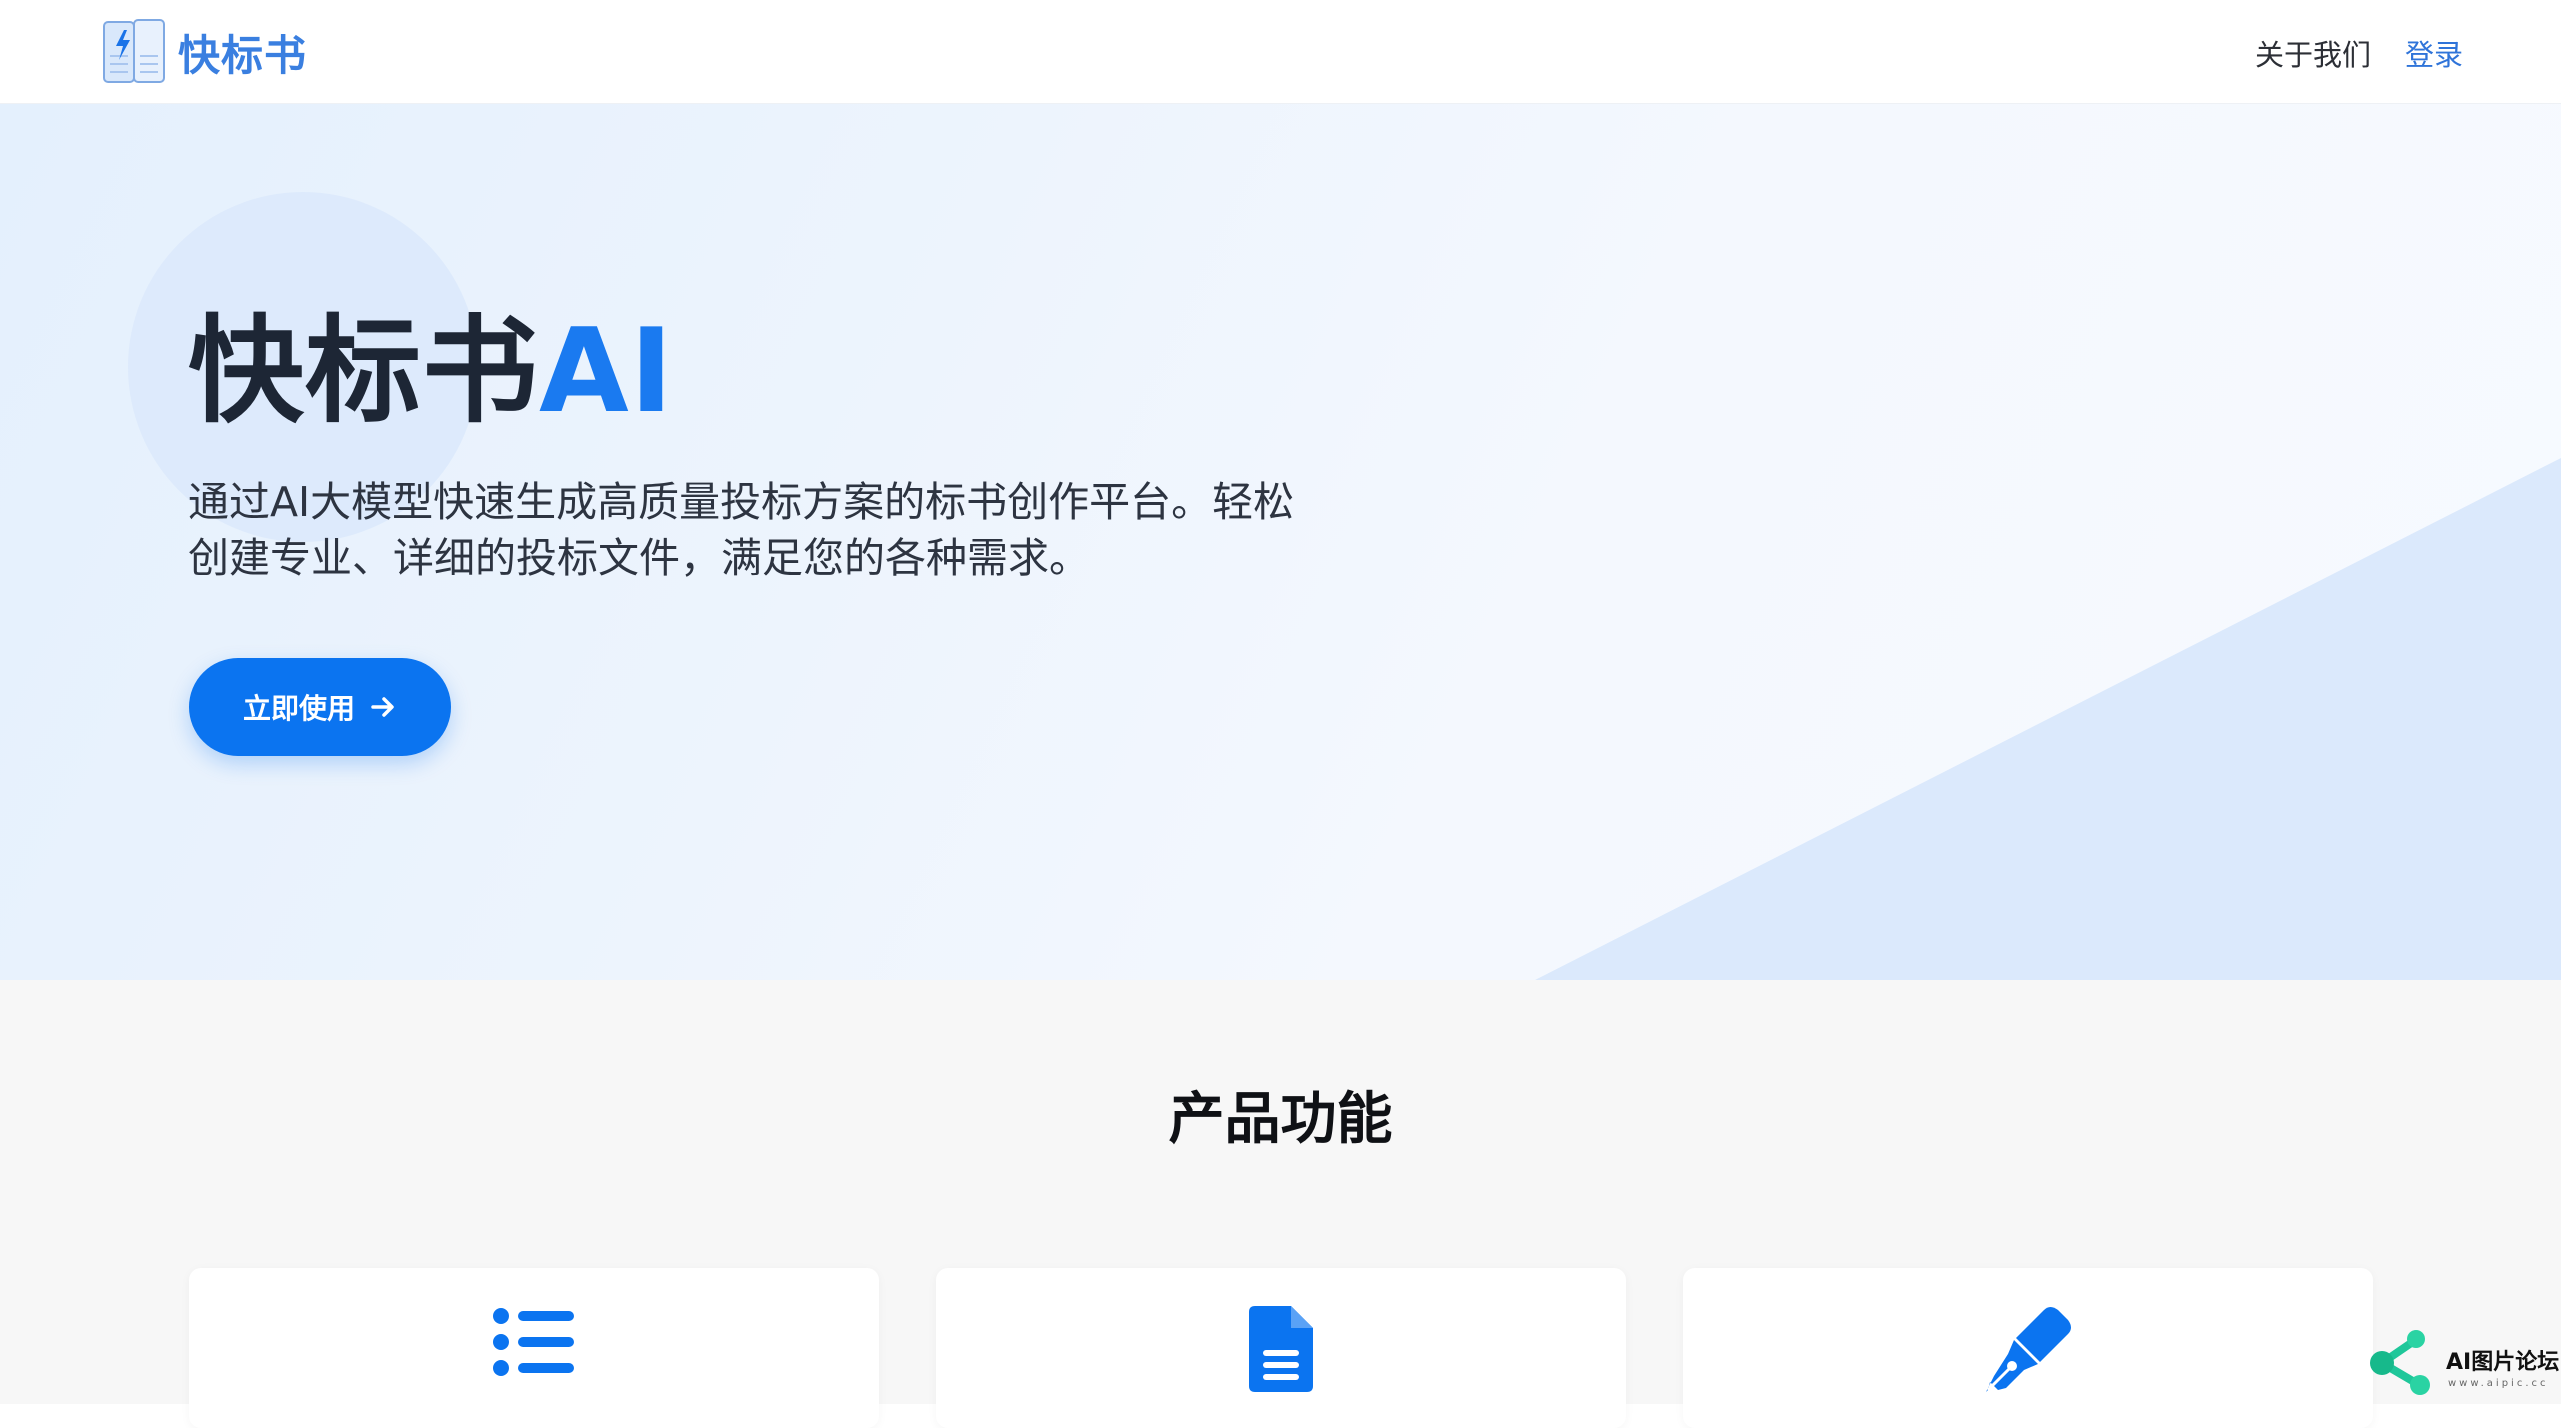  I want to click on feature-card-writing, so click(2028, 1348).